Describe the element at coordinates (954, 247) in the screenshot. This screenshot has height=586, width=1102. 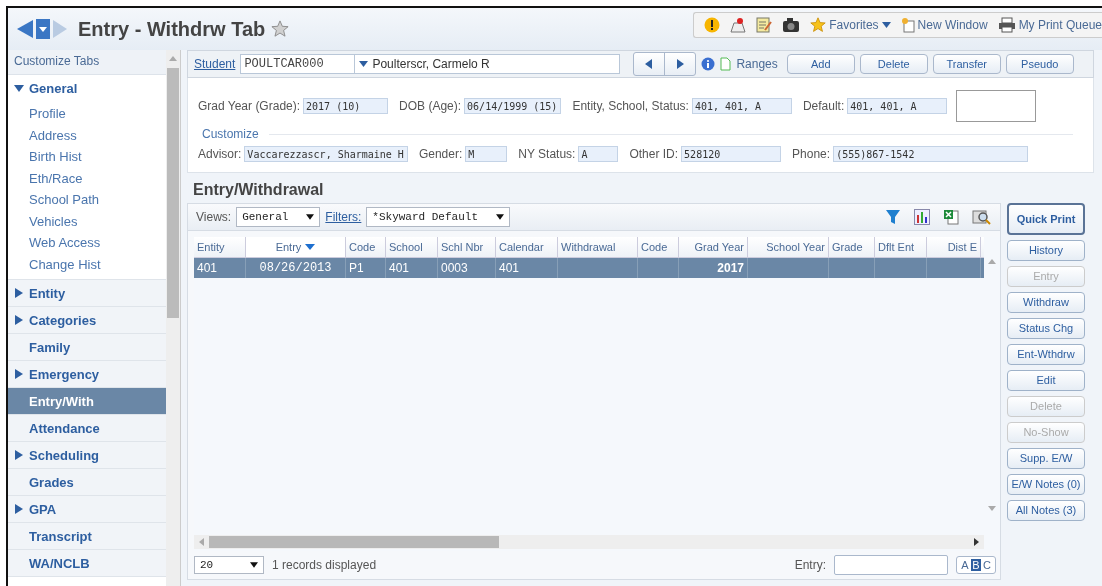
I see `column-header: Dist E` at that location.